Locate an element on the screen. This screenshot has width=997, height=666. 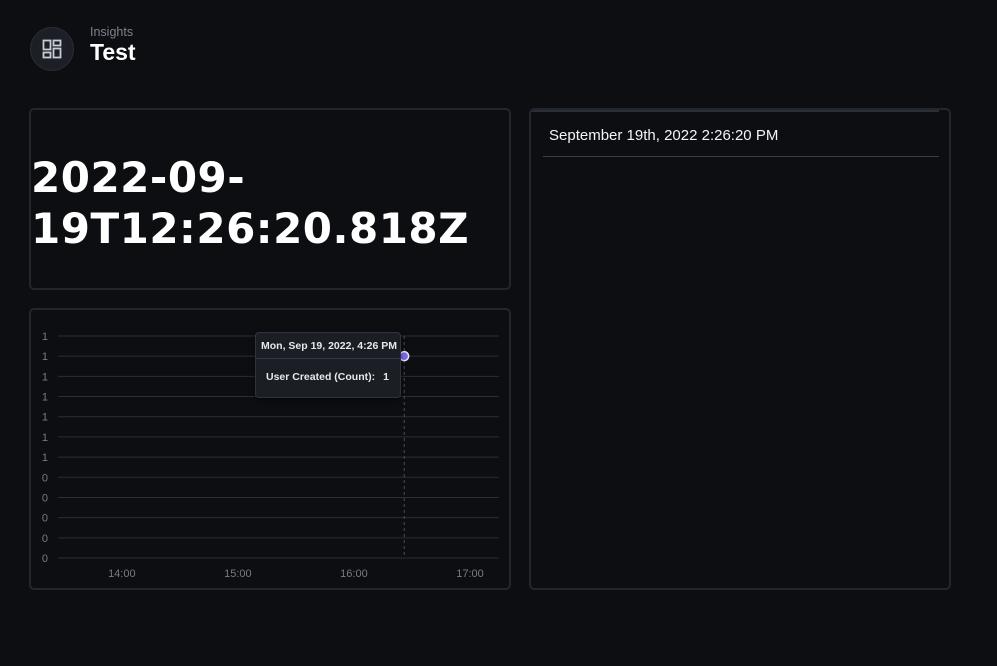
page-title: Test is located at coordinates (113, 52).